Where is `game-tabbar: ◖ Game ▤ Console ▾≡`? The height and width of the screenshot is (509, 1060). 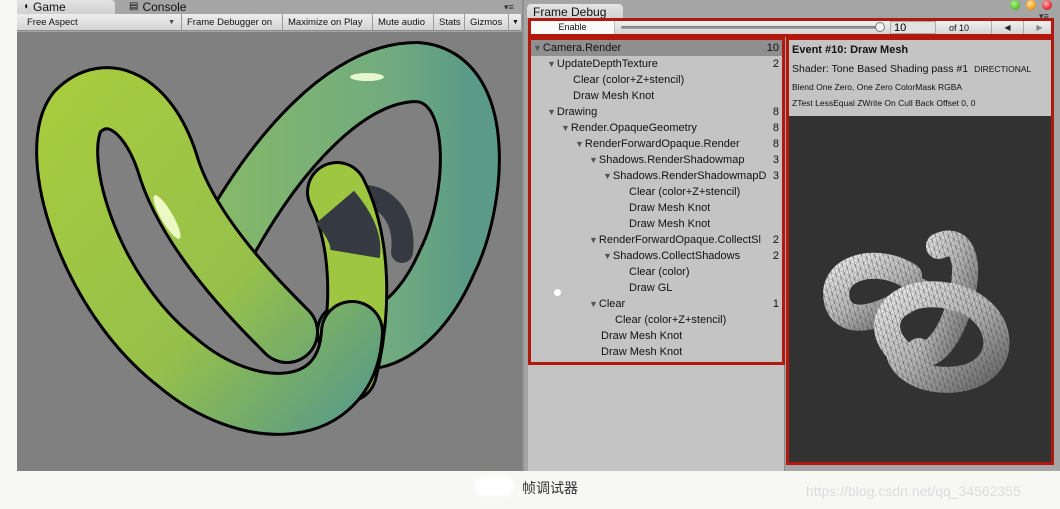 game-tabbar: ◖ Game ▤ Console ▾≡ is located at coordinates (269, 7).